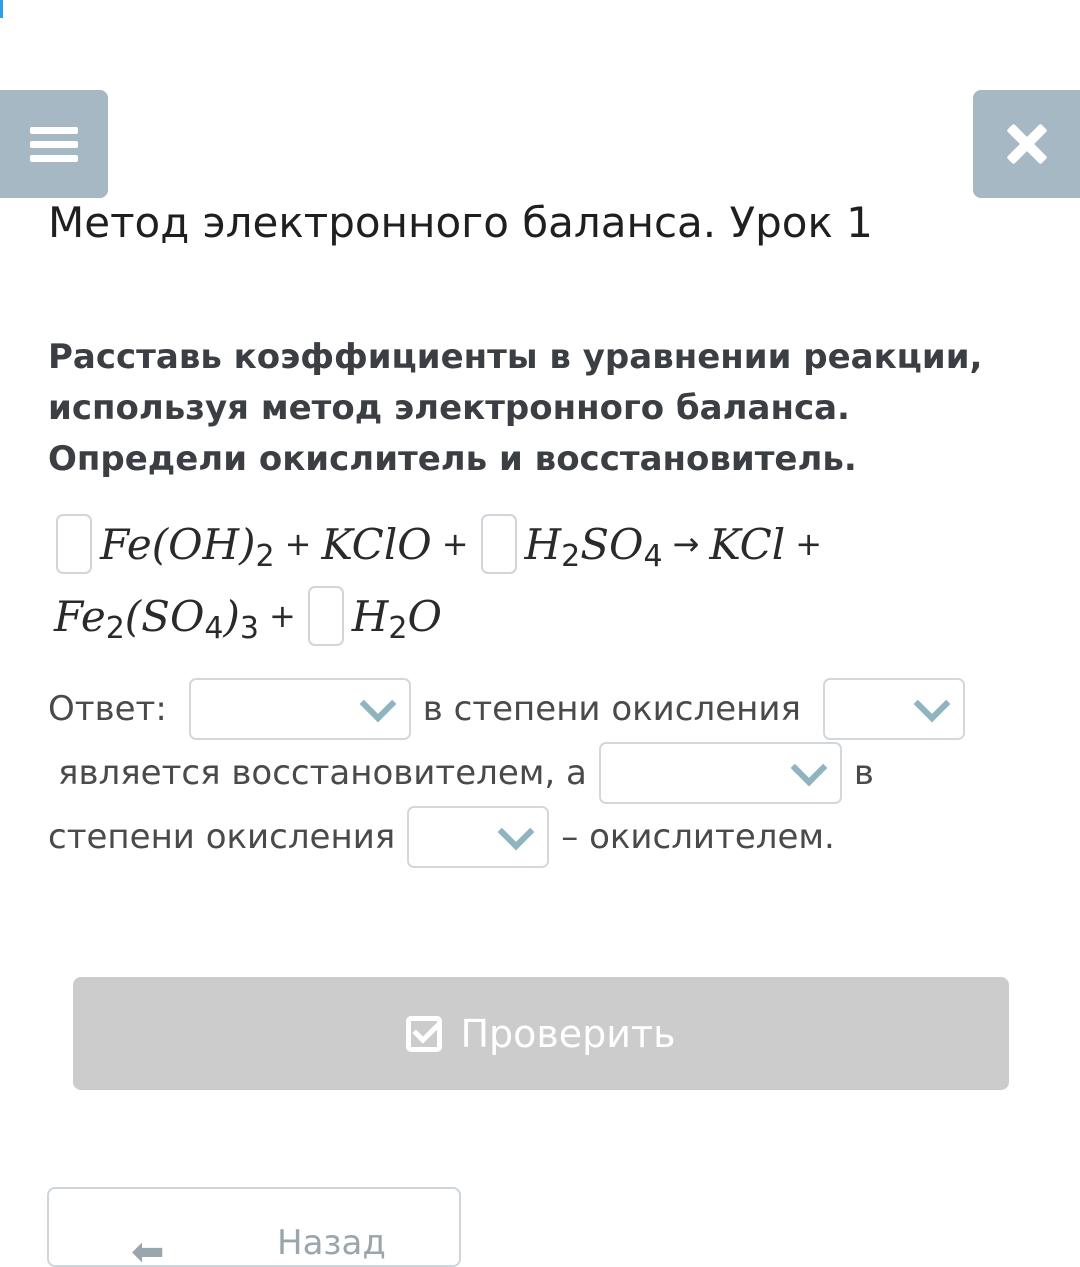  I want to click on close-button, so click(1026, 144).